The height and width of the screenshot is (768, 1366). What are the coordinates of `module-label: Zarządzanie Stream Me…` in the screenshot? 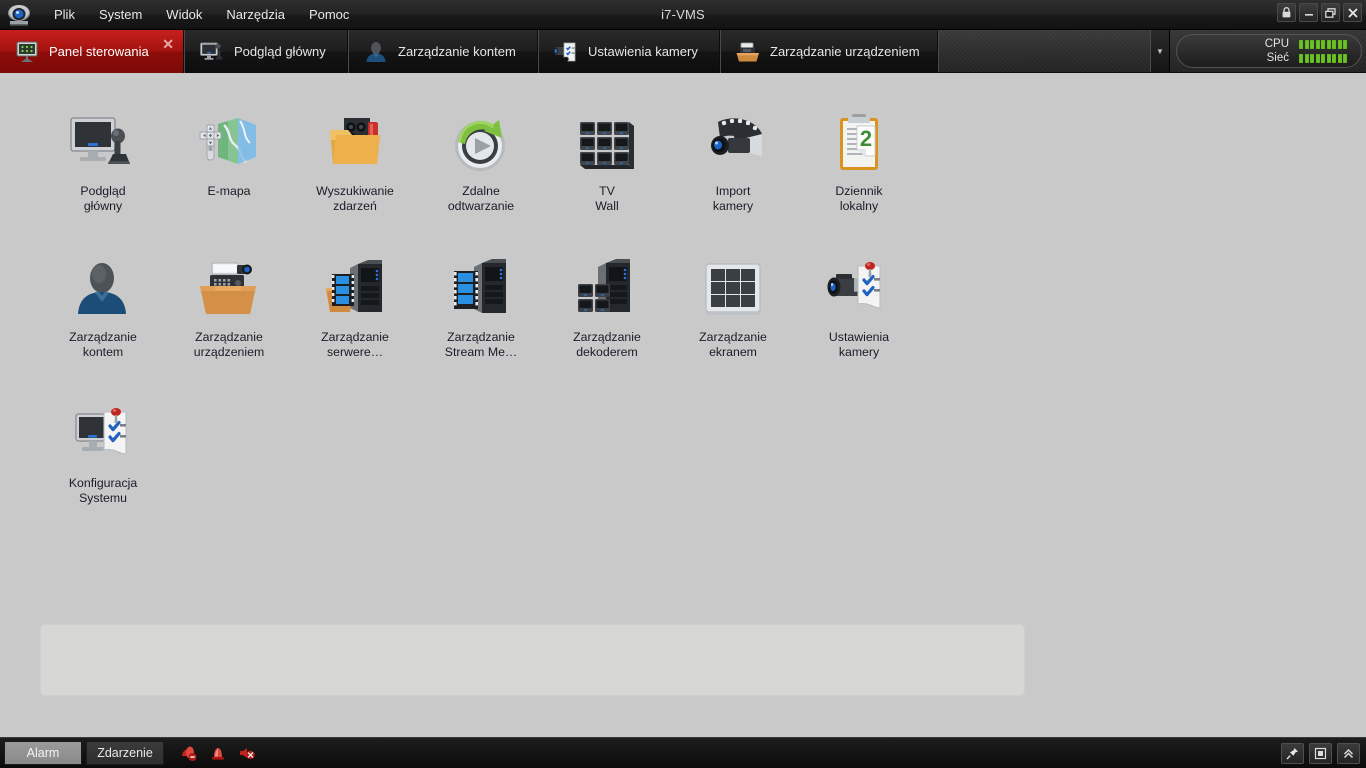 It's located at (481, 344).